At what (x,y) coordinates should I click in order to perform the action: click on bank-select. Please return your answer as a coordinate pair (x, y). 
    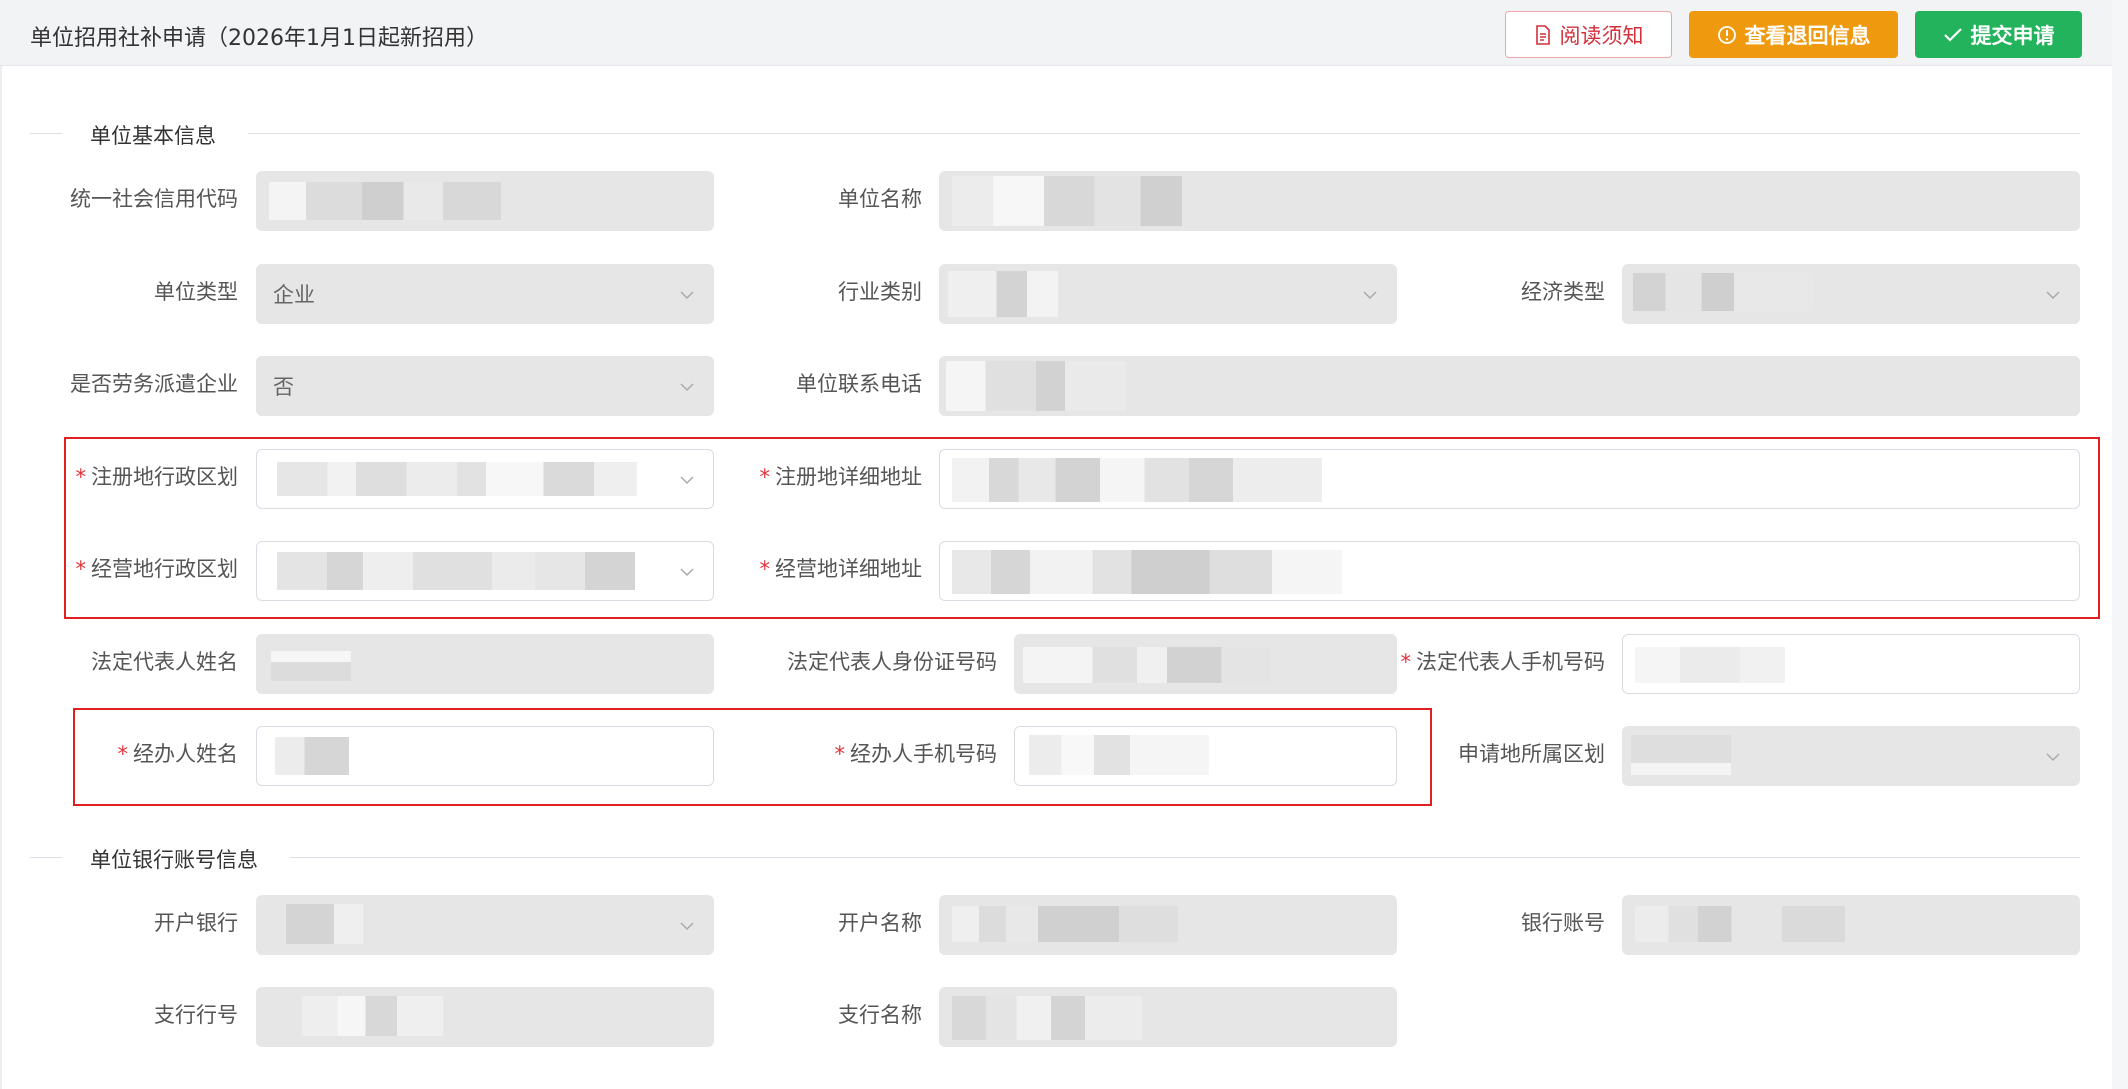
    Looking at the image, I should click on (485, 925).